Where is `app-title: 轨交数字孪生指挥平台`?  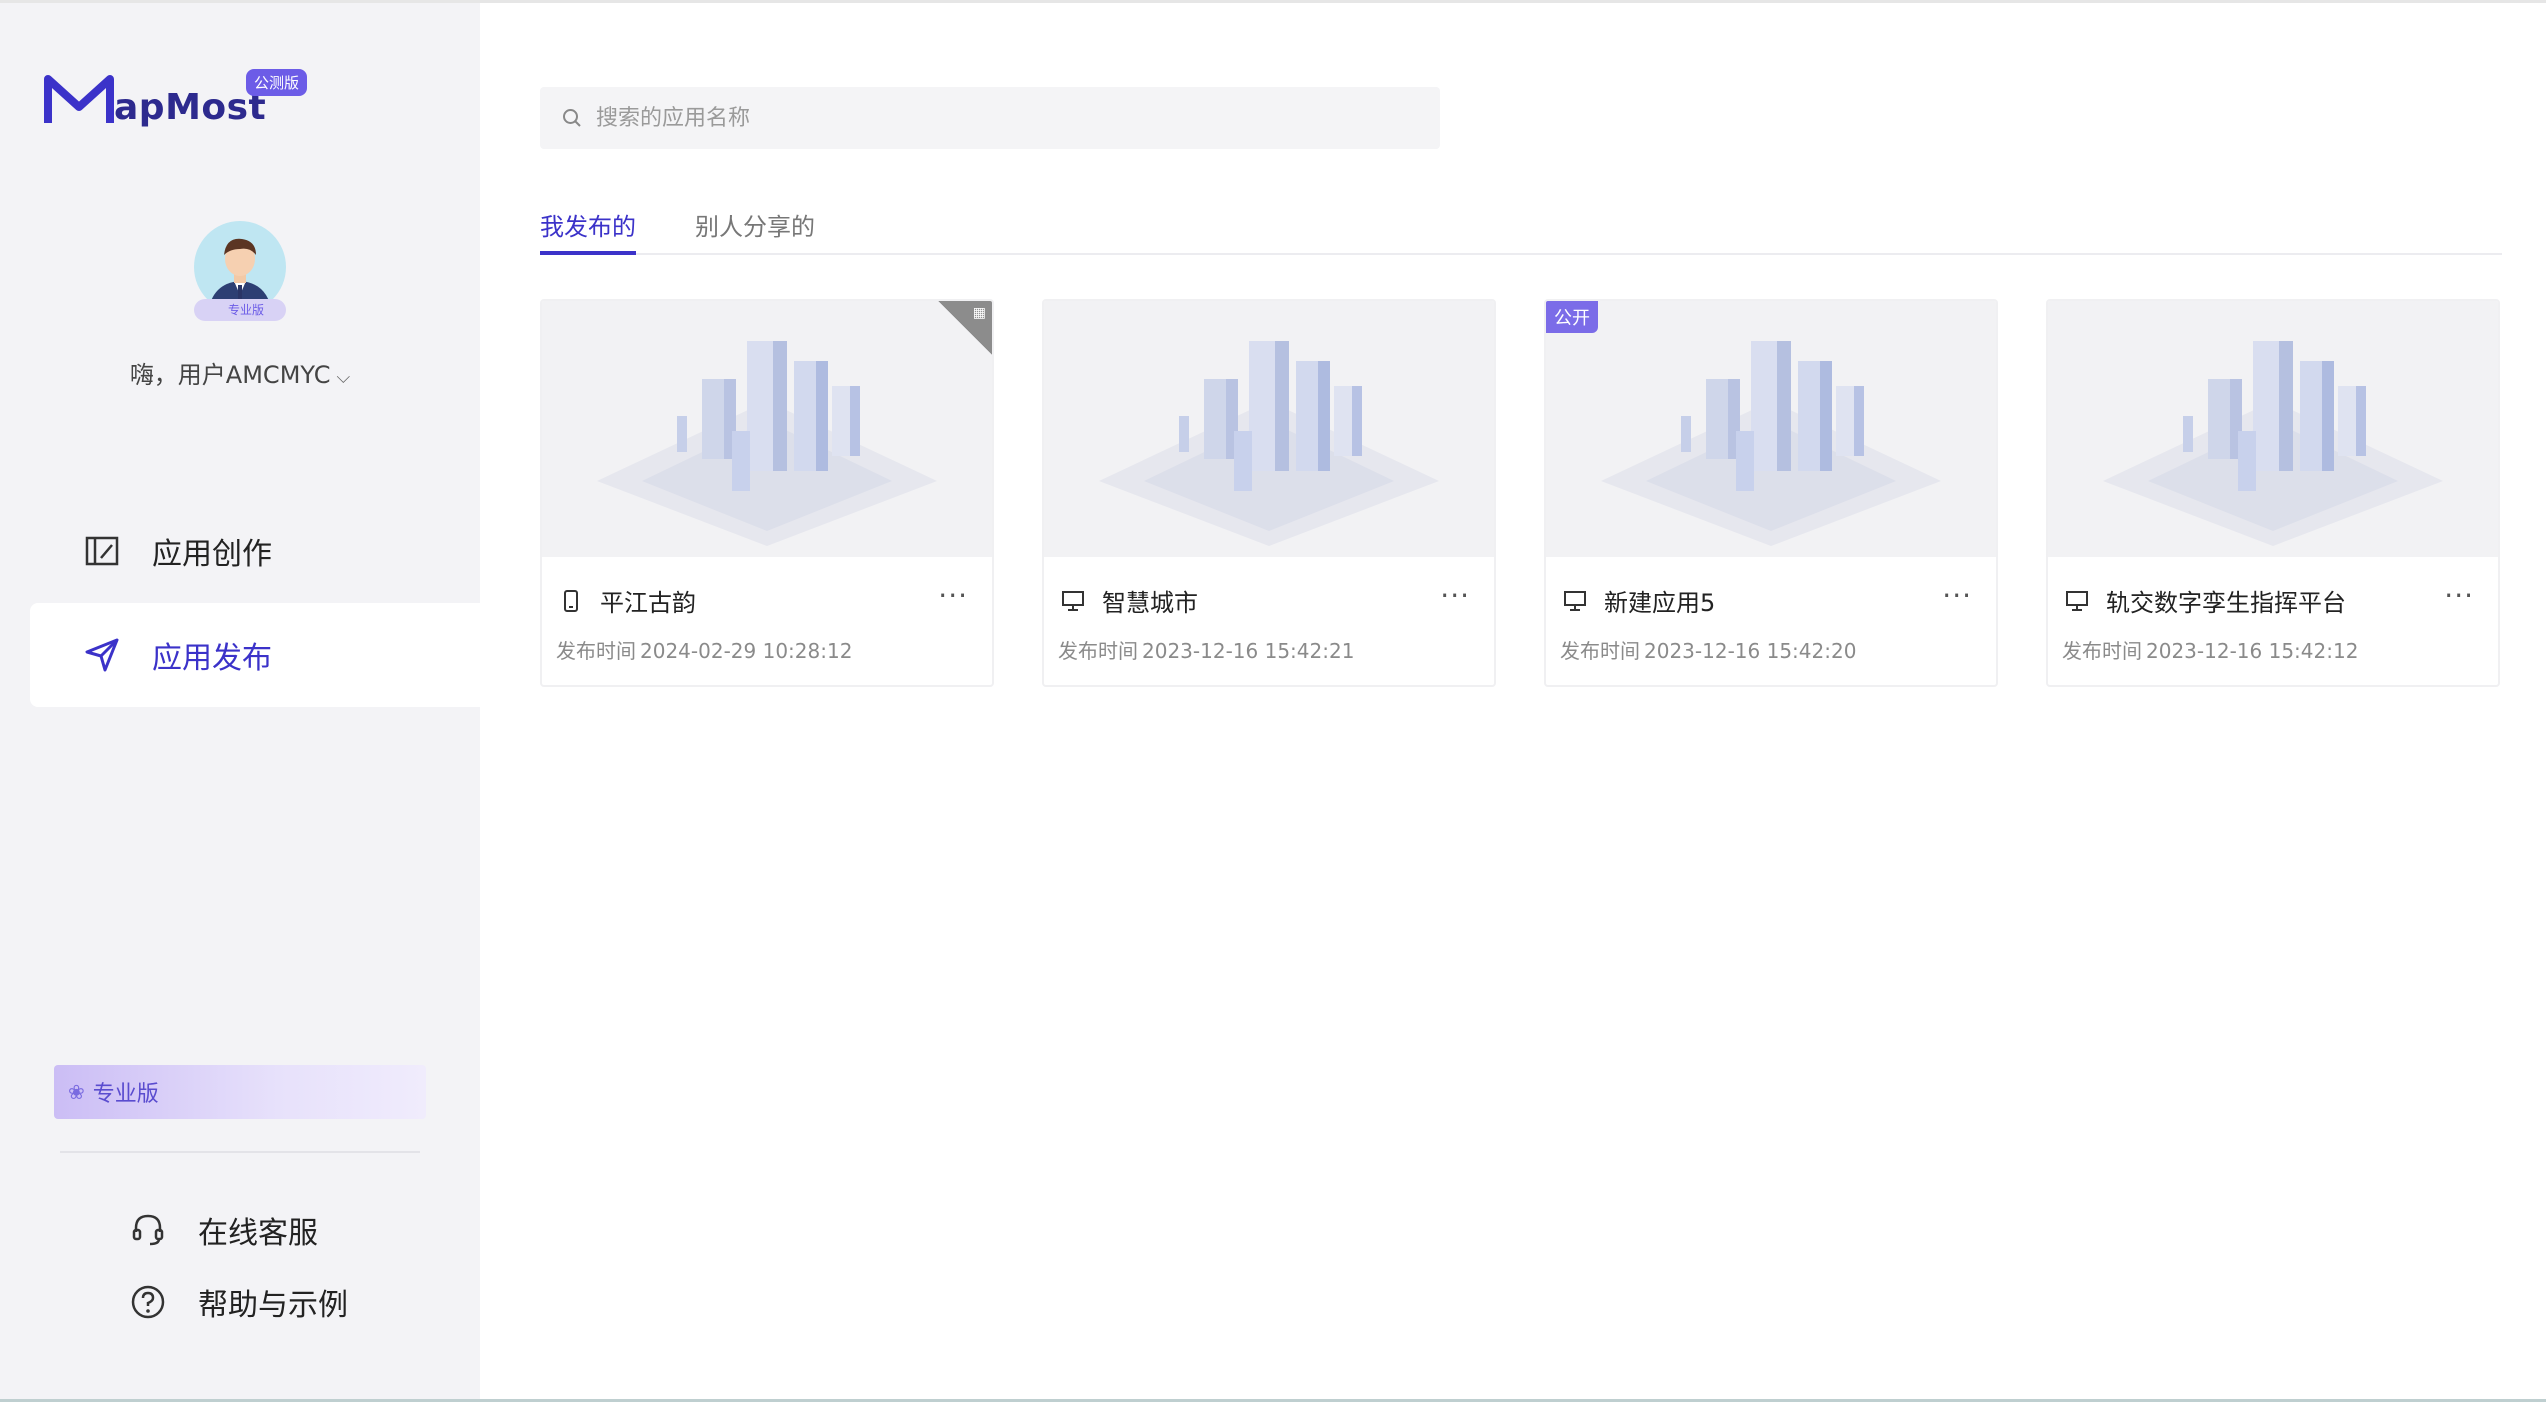
app-title: 轨交数字孪生指挥平台 is located at coordinates (2204, 600).